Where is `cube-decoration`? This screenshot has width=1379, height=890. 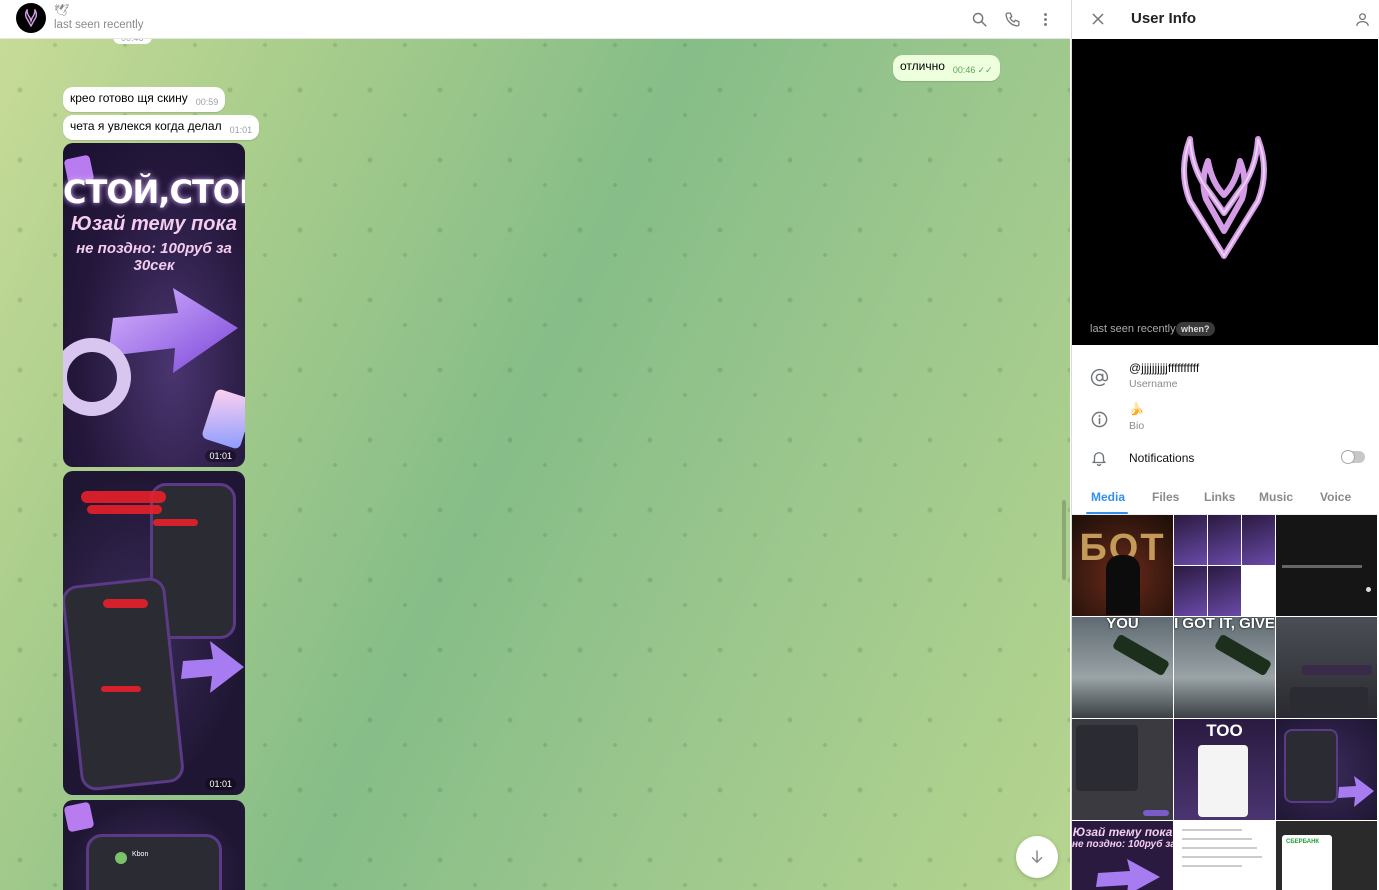
cube-decoration is located at coordinates (222, 419).